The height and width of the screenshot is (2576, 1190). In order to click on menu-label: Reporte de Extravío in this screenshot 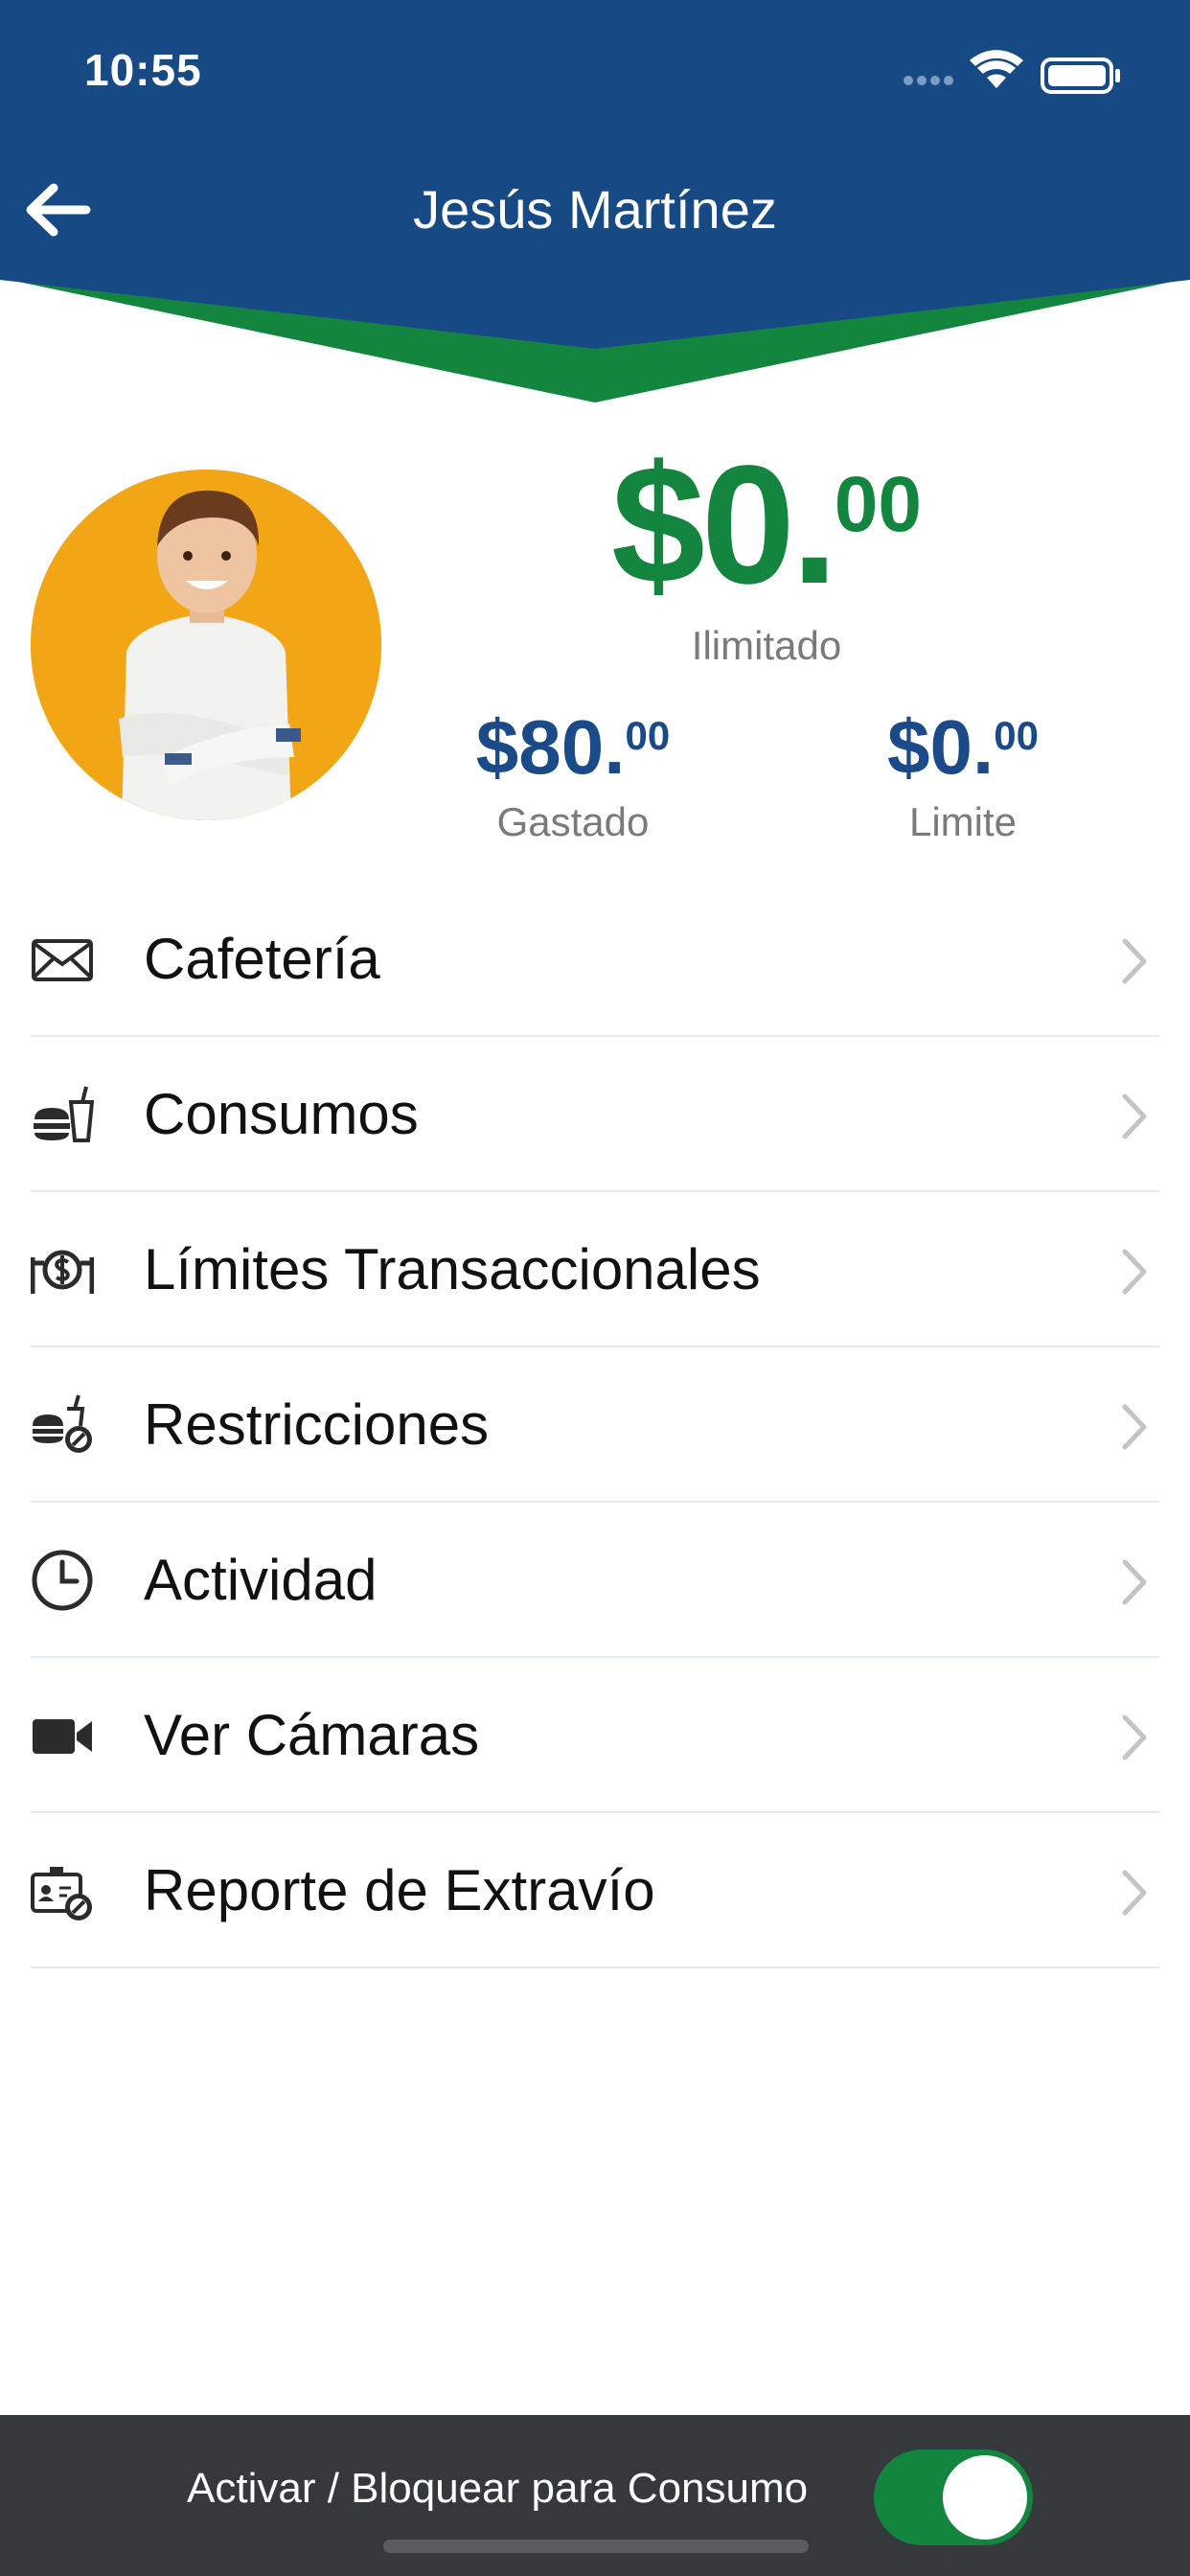, I will do `click(399, 1890)`.